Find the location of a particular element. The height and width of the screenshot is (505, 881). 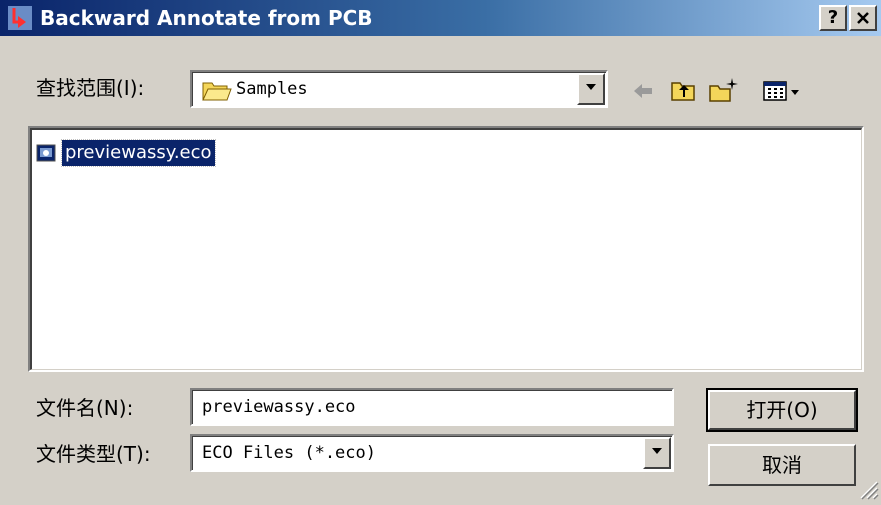

filetype-dropdown-button is located at coordinates (657, 453).